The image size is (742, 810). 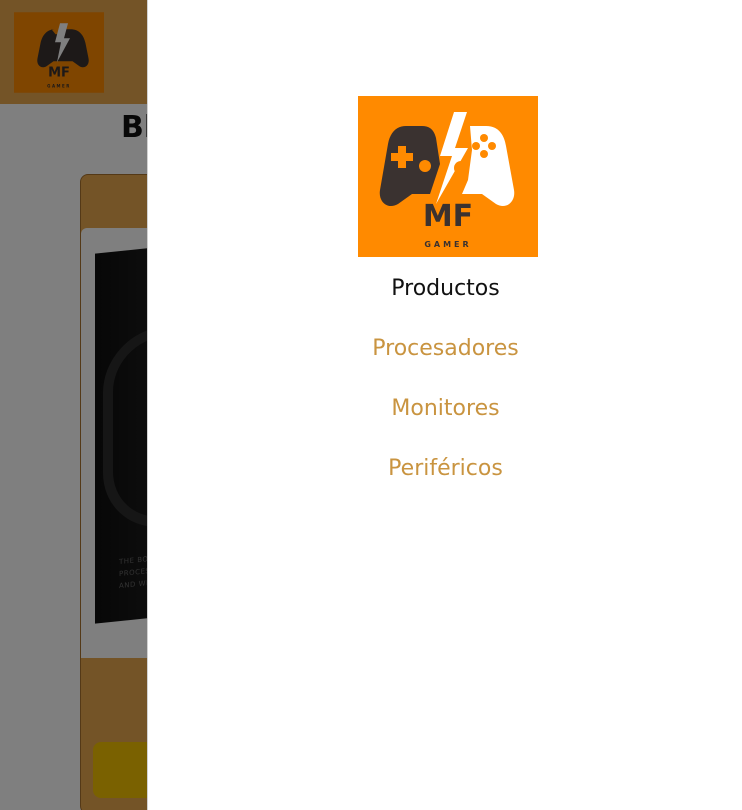 I want to click on nav-link-productos: Productos, so click(x=445, y=286).